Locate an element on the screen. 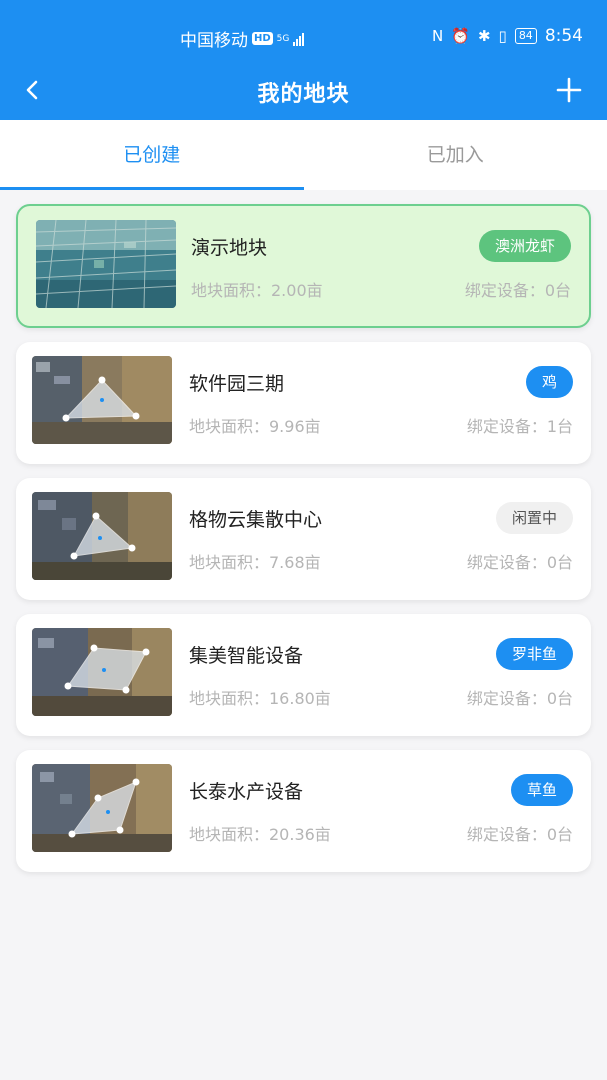 This screenshot has width=607, height=1080. signal-icon is located at coordinates (299, 39).